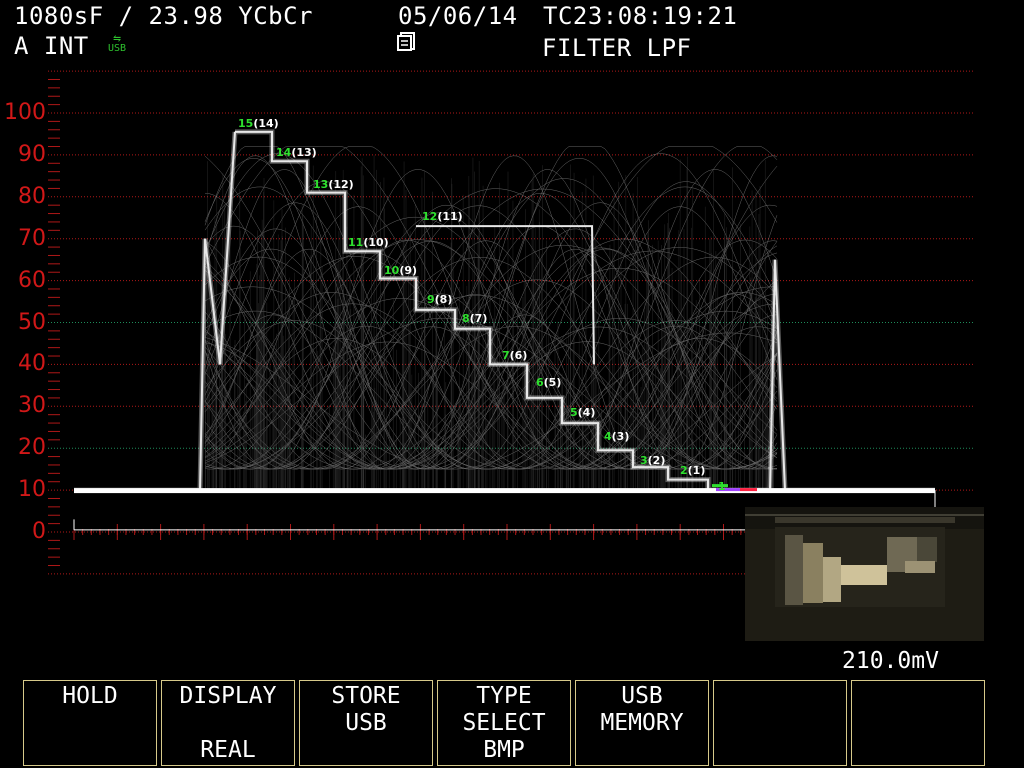  I want to click on step-label: 3(2), so click(652, 460).